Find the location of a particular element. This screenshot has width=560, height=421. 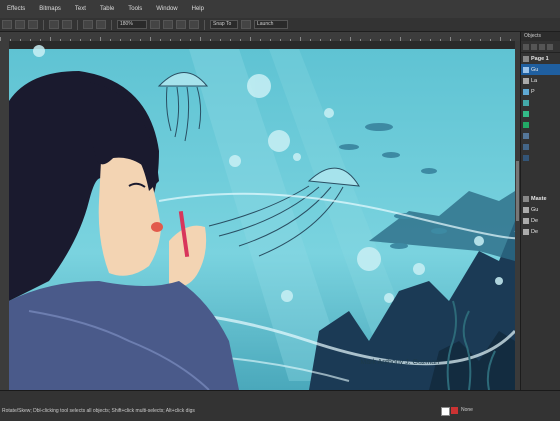

open-icon is located at coordinates (20, 24).